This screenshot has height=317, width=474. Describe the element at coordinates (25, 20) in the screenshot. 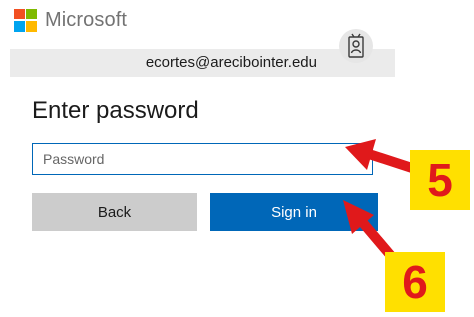

I see `microsoft-logo-icon` at that location.